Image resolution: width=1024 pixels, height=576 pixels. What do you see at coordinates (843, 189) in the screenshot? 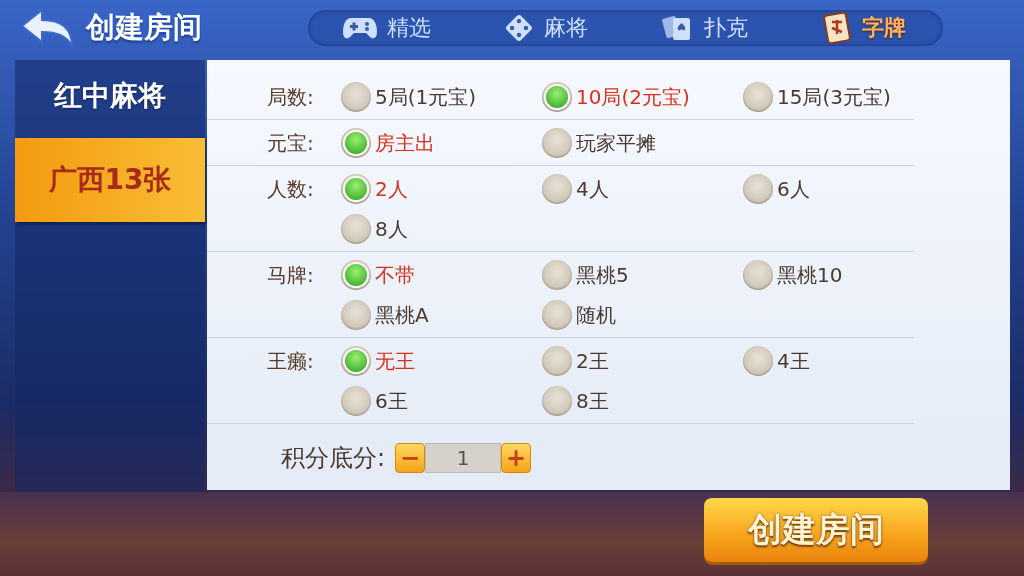
I see `radio-option: 6人` at bounding box center [843, 189].